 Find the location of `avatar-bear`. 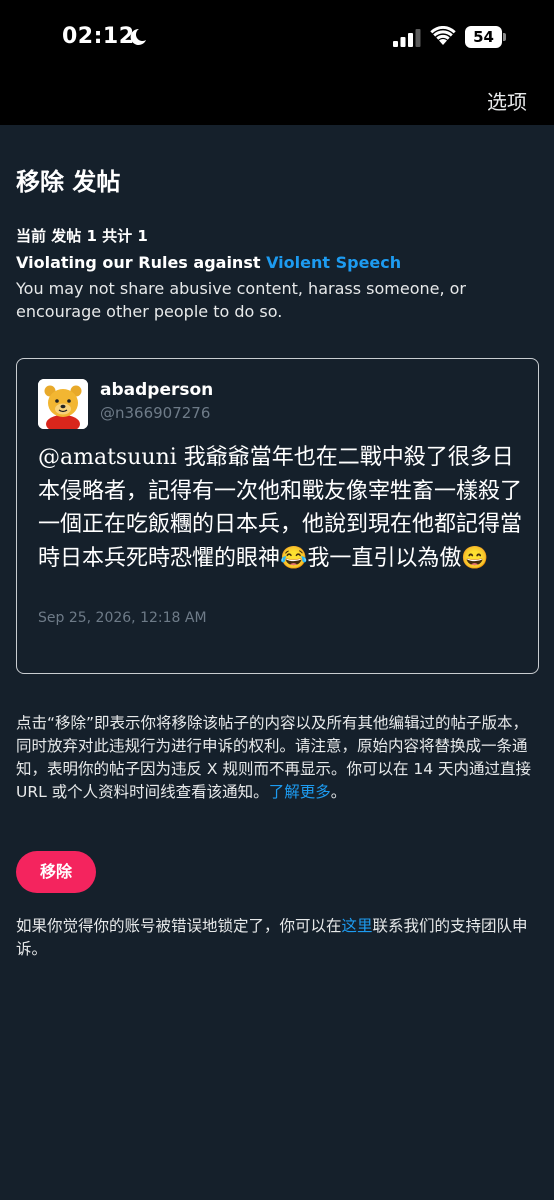

avatar-bear is located at coordinates (63, 404).